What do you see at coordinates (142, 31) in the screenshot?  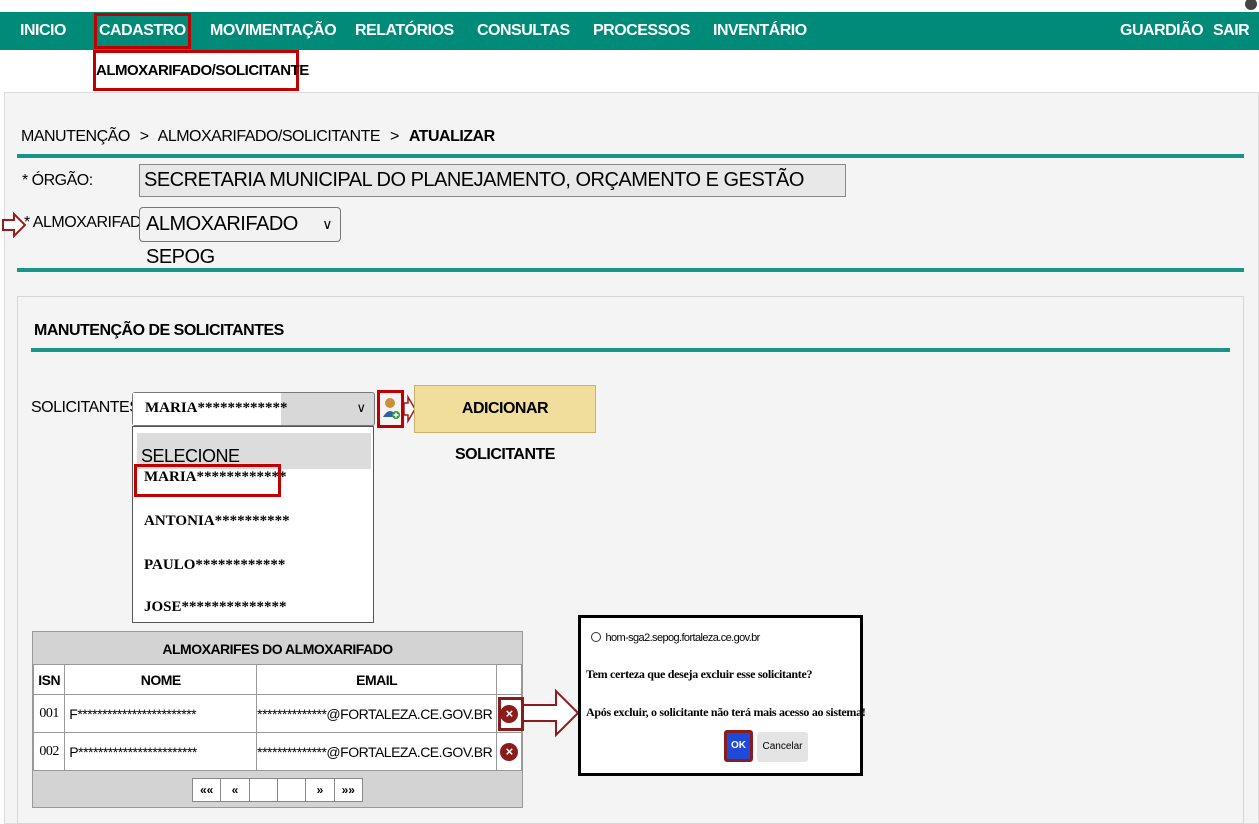 I see `nav-cadastro: CADASTRO` at bounding box center [142, 31].